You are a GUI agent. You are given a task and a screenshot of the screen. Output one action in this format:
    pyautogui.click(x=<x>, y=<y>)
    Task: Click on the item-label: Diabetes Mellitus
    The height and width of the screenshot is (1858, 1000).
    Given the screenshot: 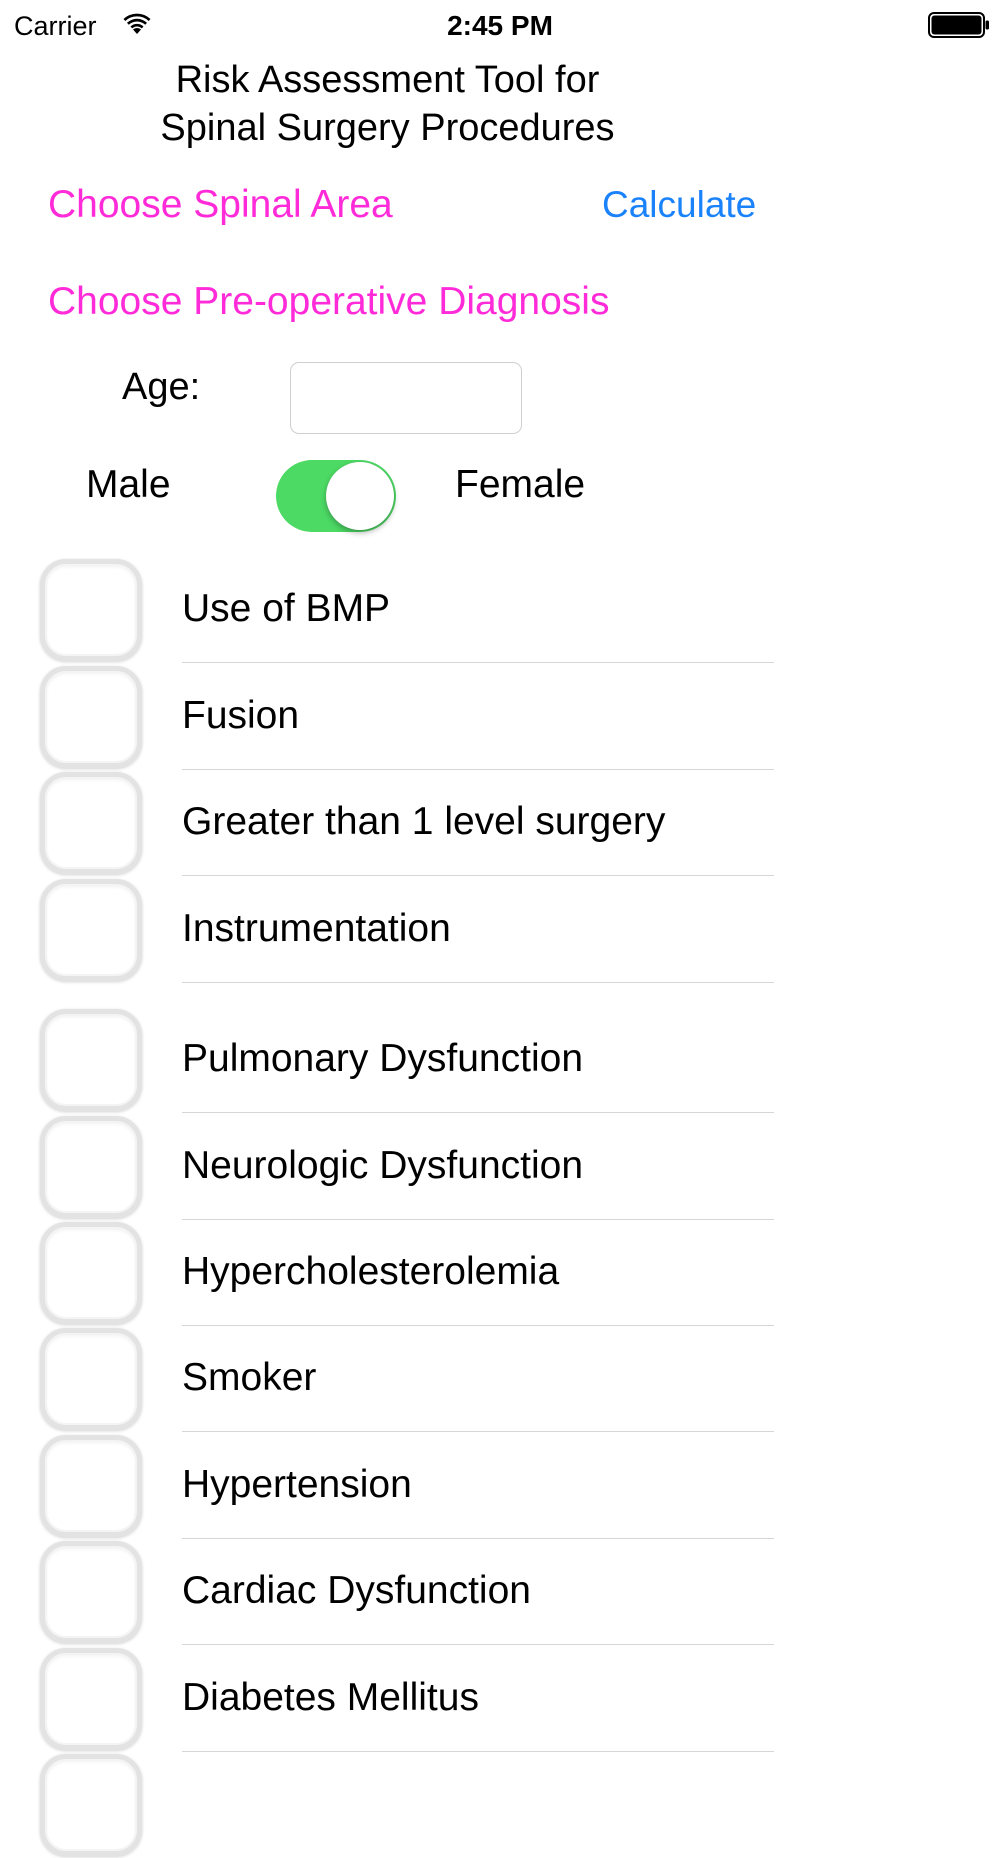 What is the action you would take?
    pyautogui.click(x=330, y=1697)
    